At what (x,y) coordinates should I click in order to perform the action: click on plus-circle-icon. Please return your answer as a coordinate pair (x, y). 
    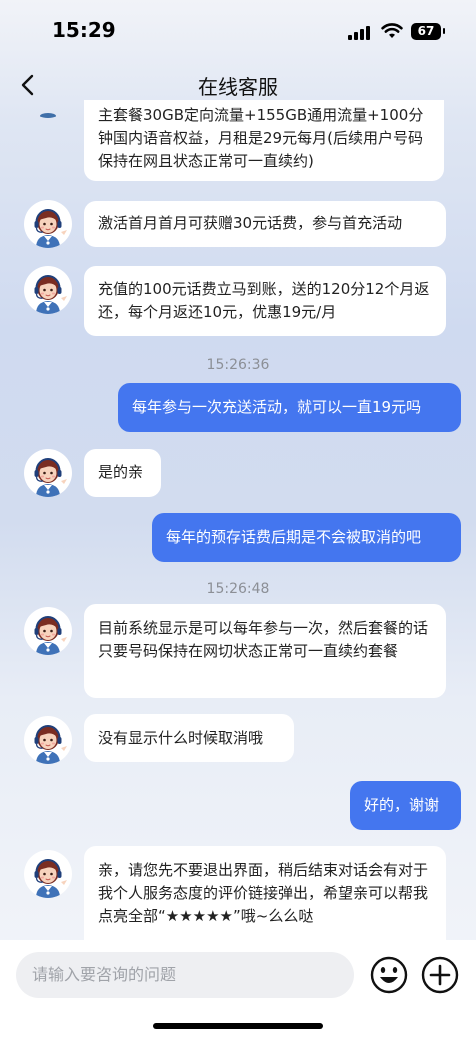
    Looking at the image, I should click on (440, 975).